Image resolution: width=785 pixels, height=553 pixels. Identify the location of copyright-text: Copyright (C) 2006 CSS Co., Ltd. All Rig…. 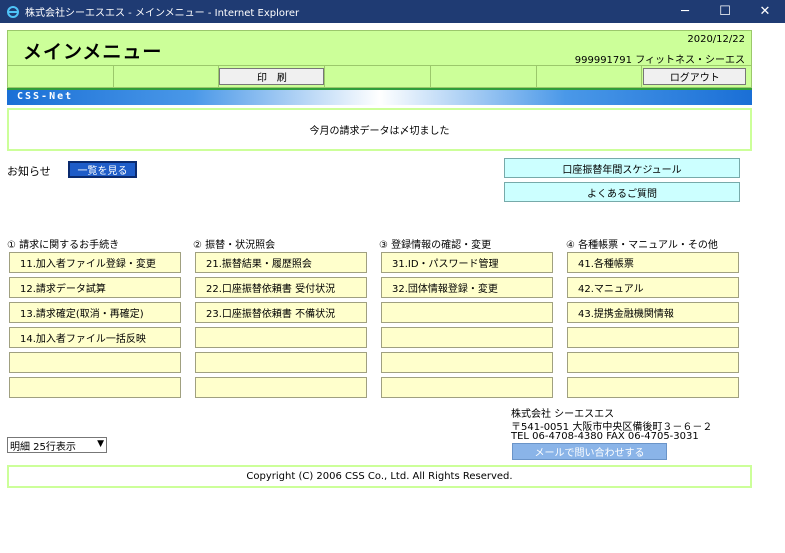
(379, 476).